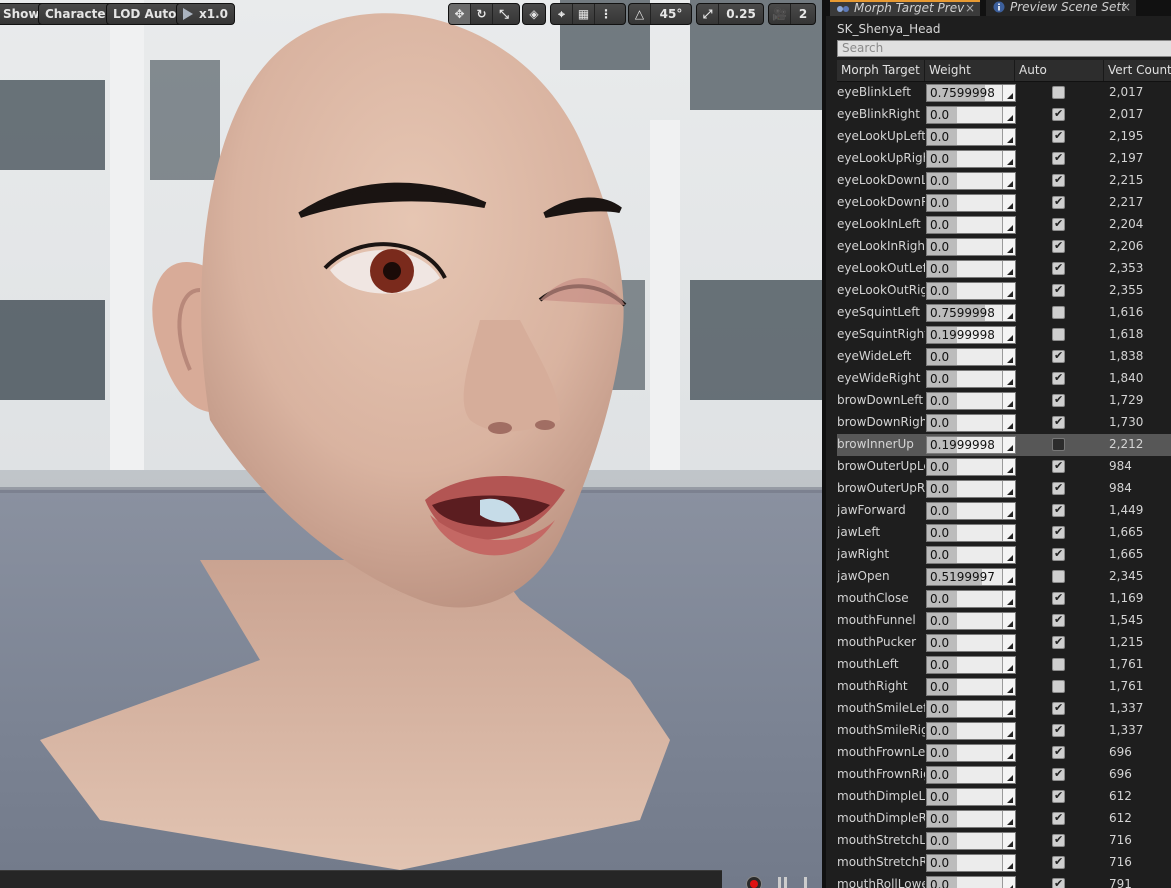 Image resolution: width=1171 pixels, height=888 pixels. I want to click on record-button, so click(754, 882).